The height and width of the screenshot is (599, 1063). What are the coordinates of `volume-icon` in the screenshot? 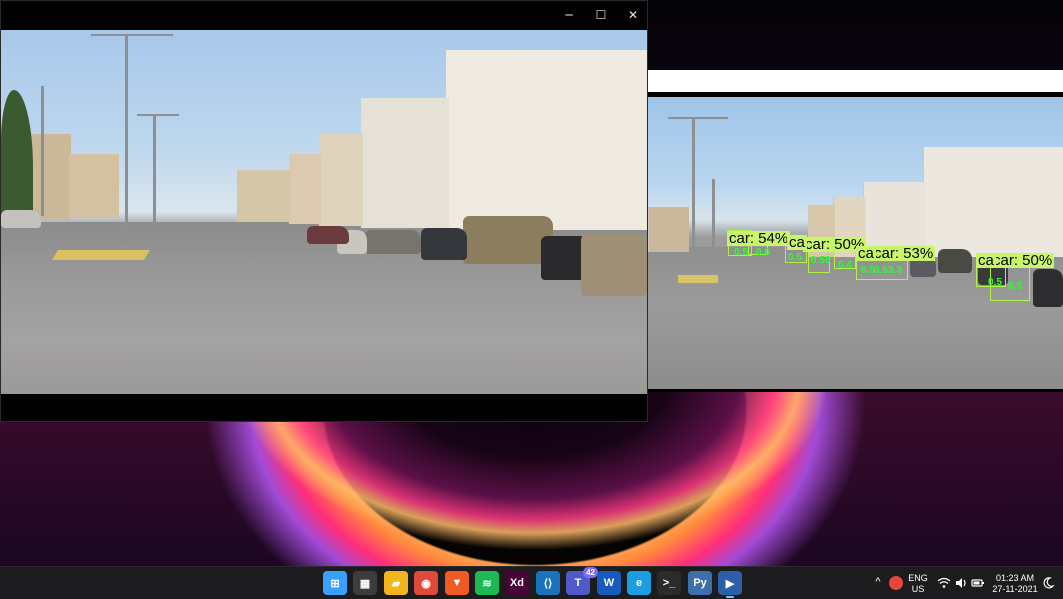 It's located at (961, 583).